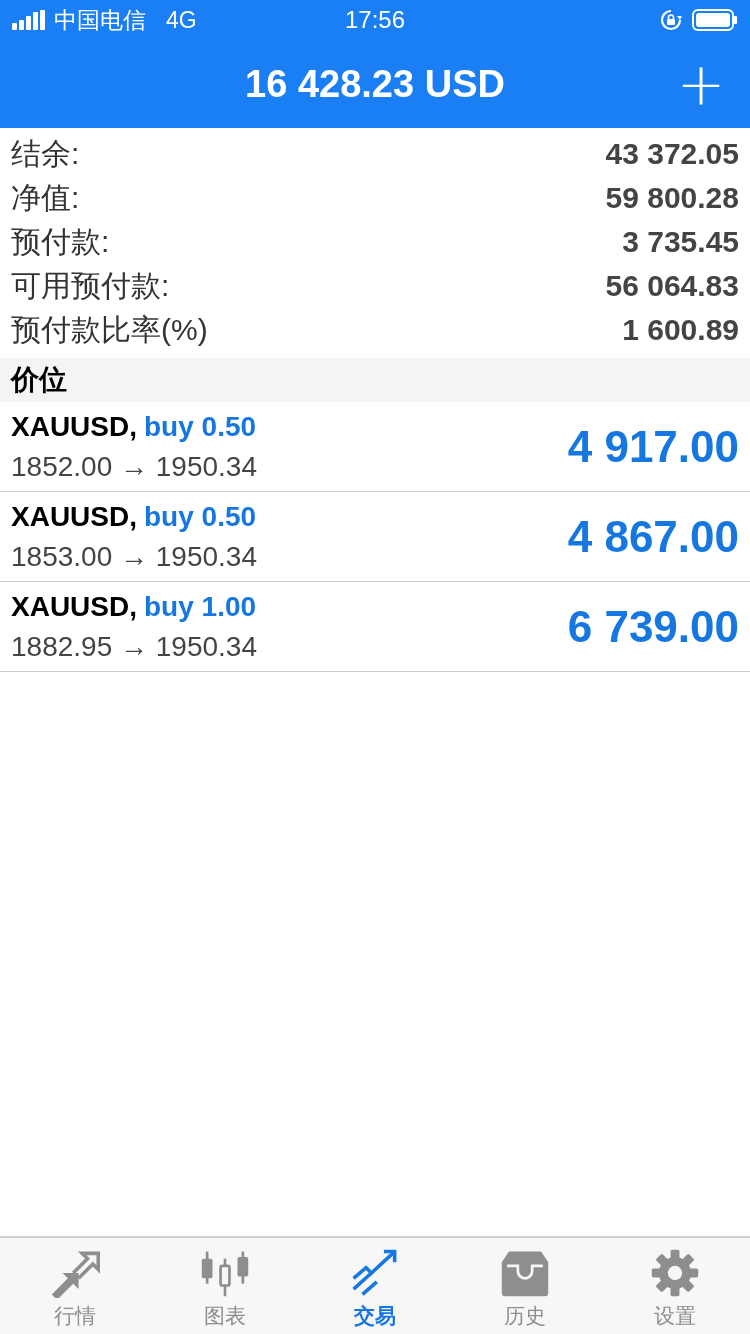 Image resolution: width=750 pixels, height=1334 pixels. Describe the element at coordinates (653, 446) in the screenshot. I see `profit-value: 4 917.00` at that location.